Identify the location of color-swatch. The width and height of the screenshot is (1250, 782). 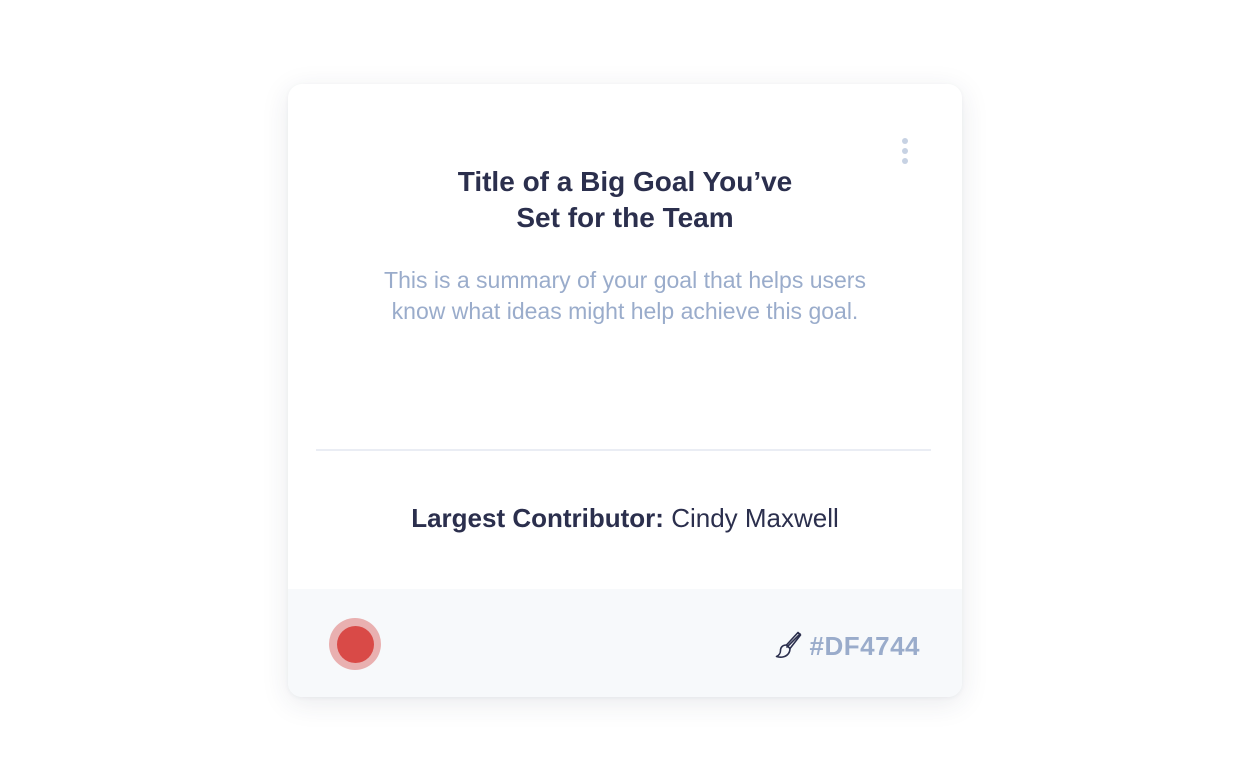
(355, 644).